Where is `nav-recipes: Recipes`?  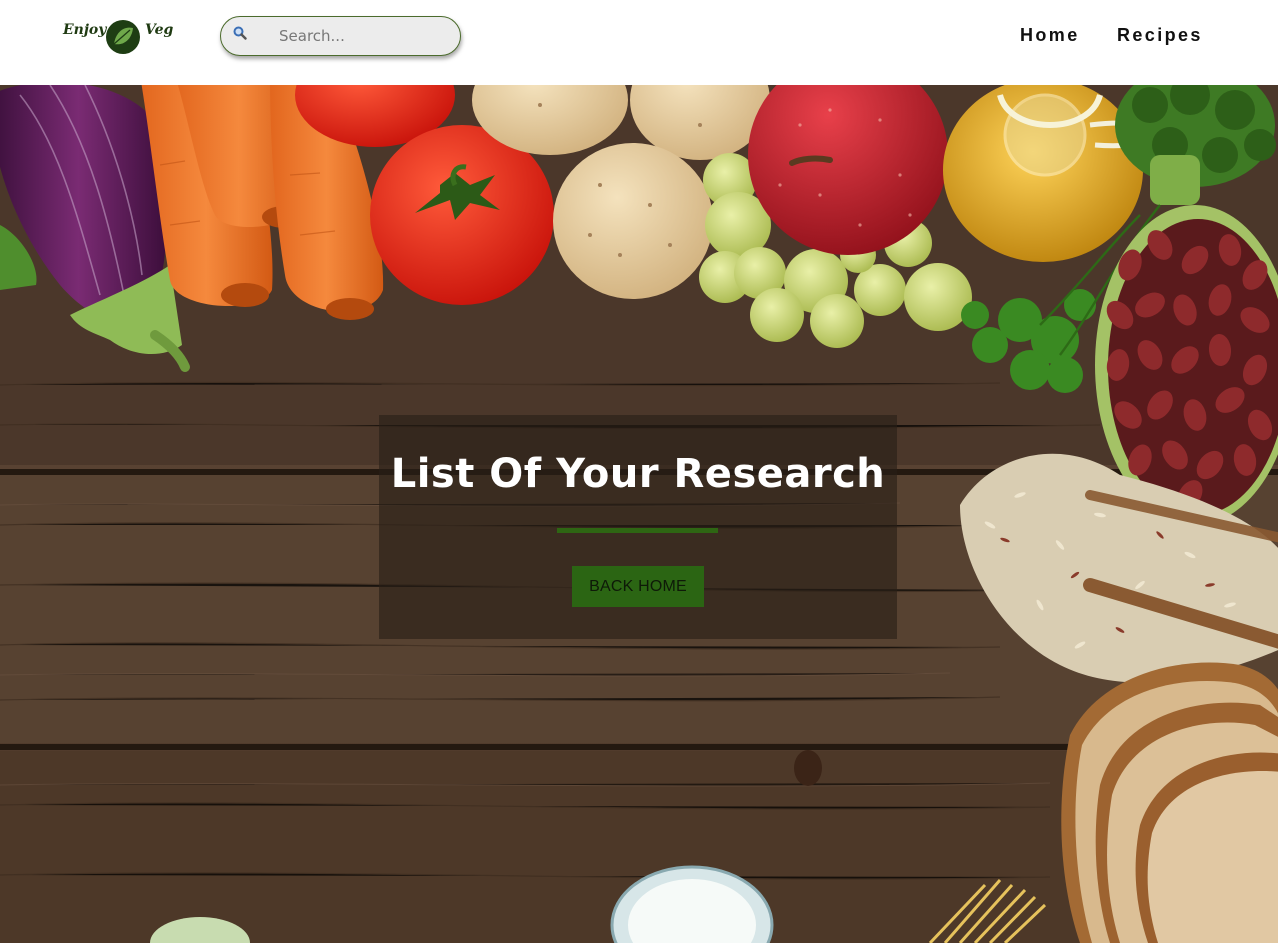 nav-recipes: Recipes is located at coordinates (1160, 35).